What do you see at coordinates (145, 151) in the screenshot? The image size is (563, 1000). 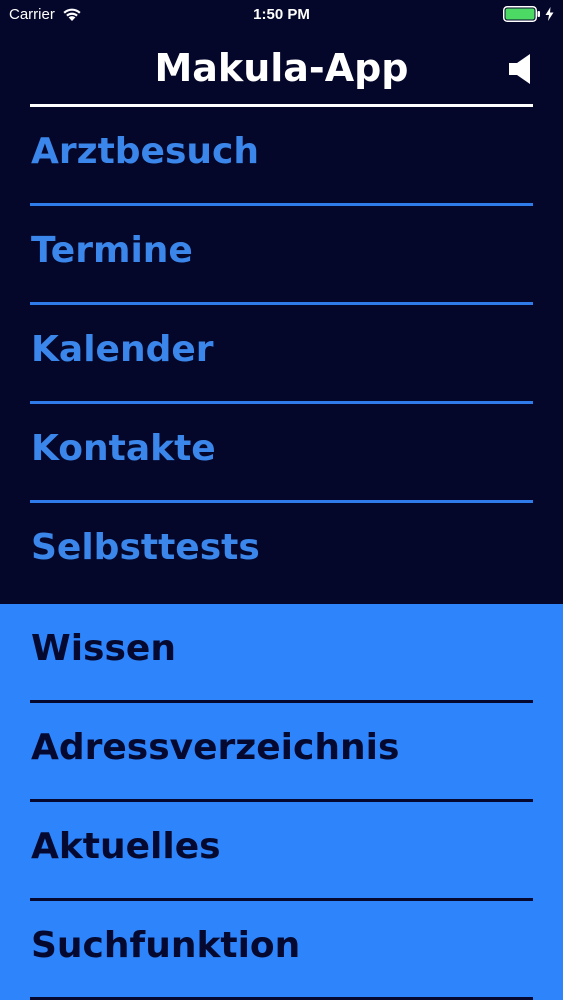 I see `menu-item-label: Arztbesuch` at bounding box center [145, 151].